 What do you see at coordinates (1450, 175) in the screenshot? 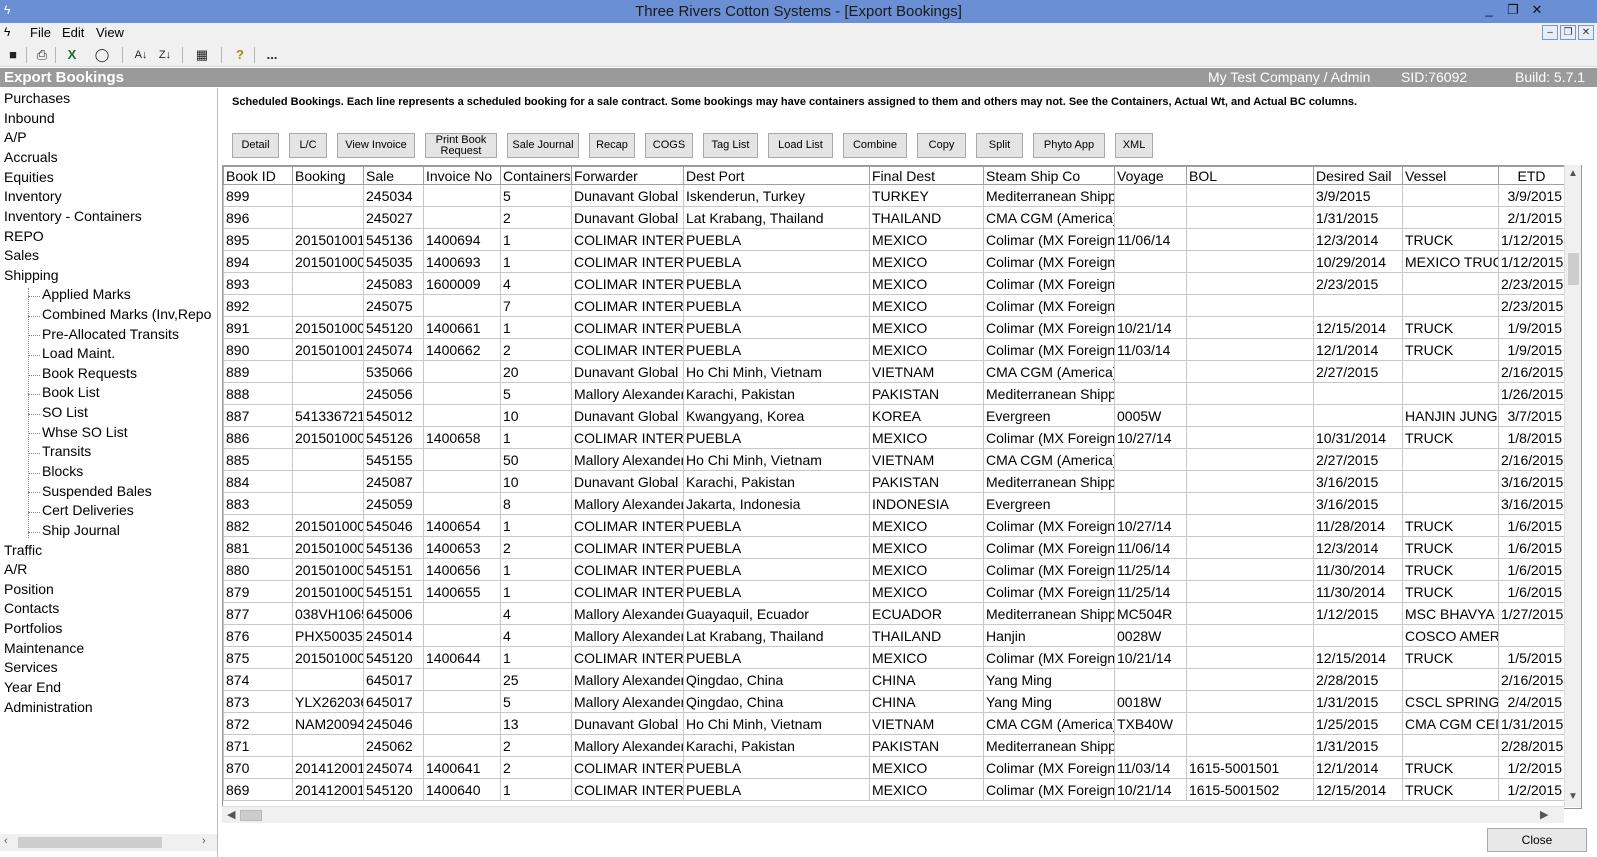
I see `column-header-vessel: Vessel` at bounding box center [1450, 175].